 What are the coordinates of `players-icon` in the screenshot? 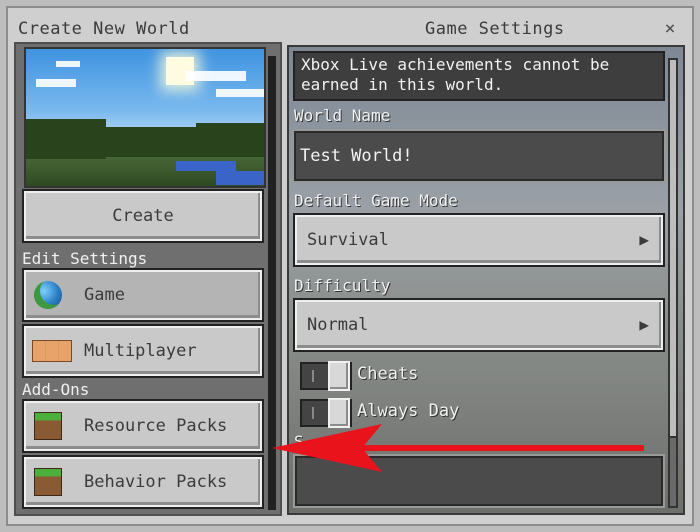 It's located at (52, 351).